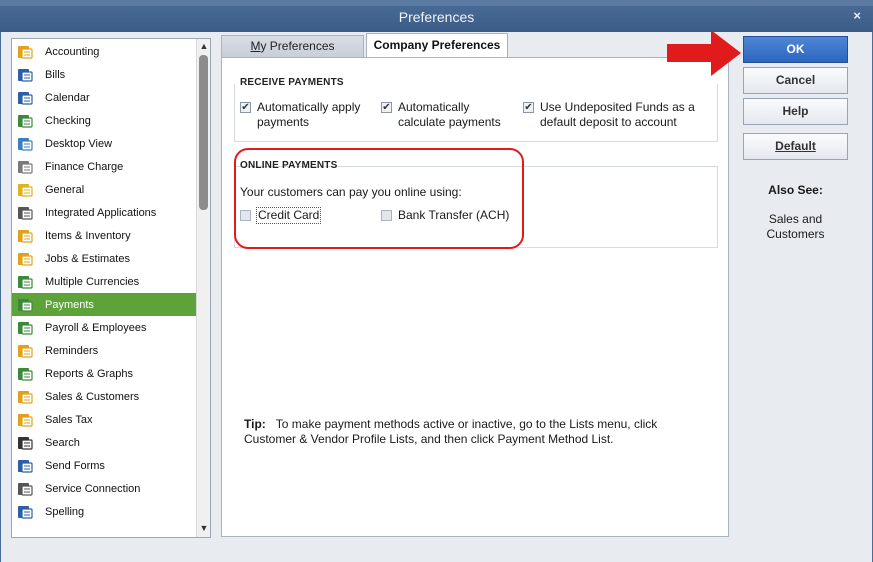  What do you see at coordinates (437, 45) in the screenshot?
I see `tab-company-preferences: Company Preferences` at bounding box center [437, 45].